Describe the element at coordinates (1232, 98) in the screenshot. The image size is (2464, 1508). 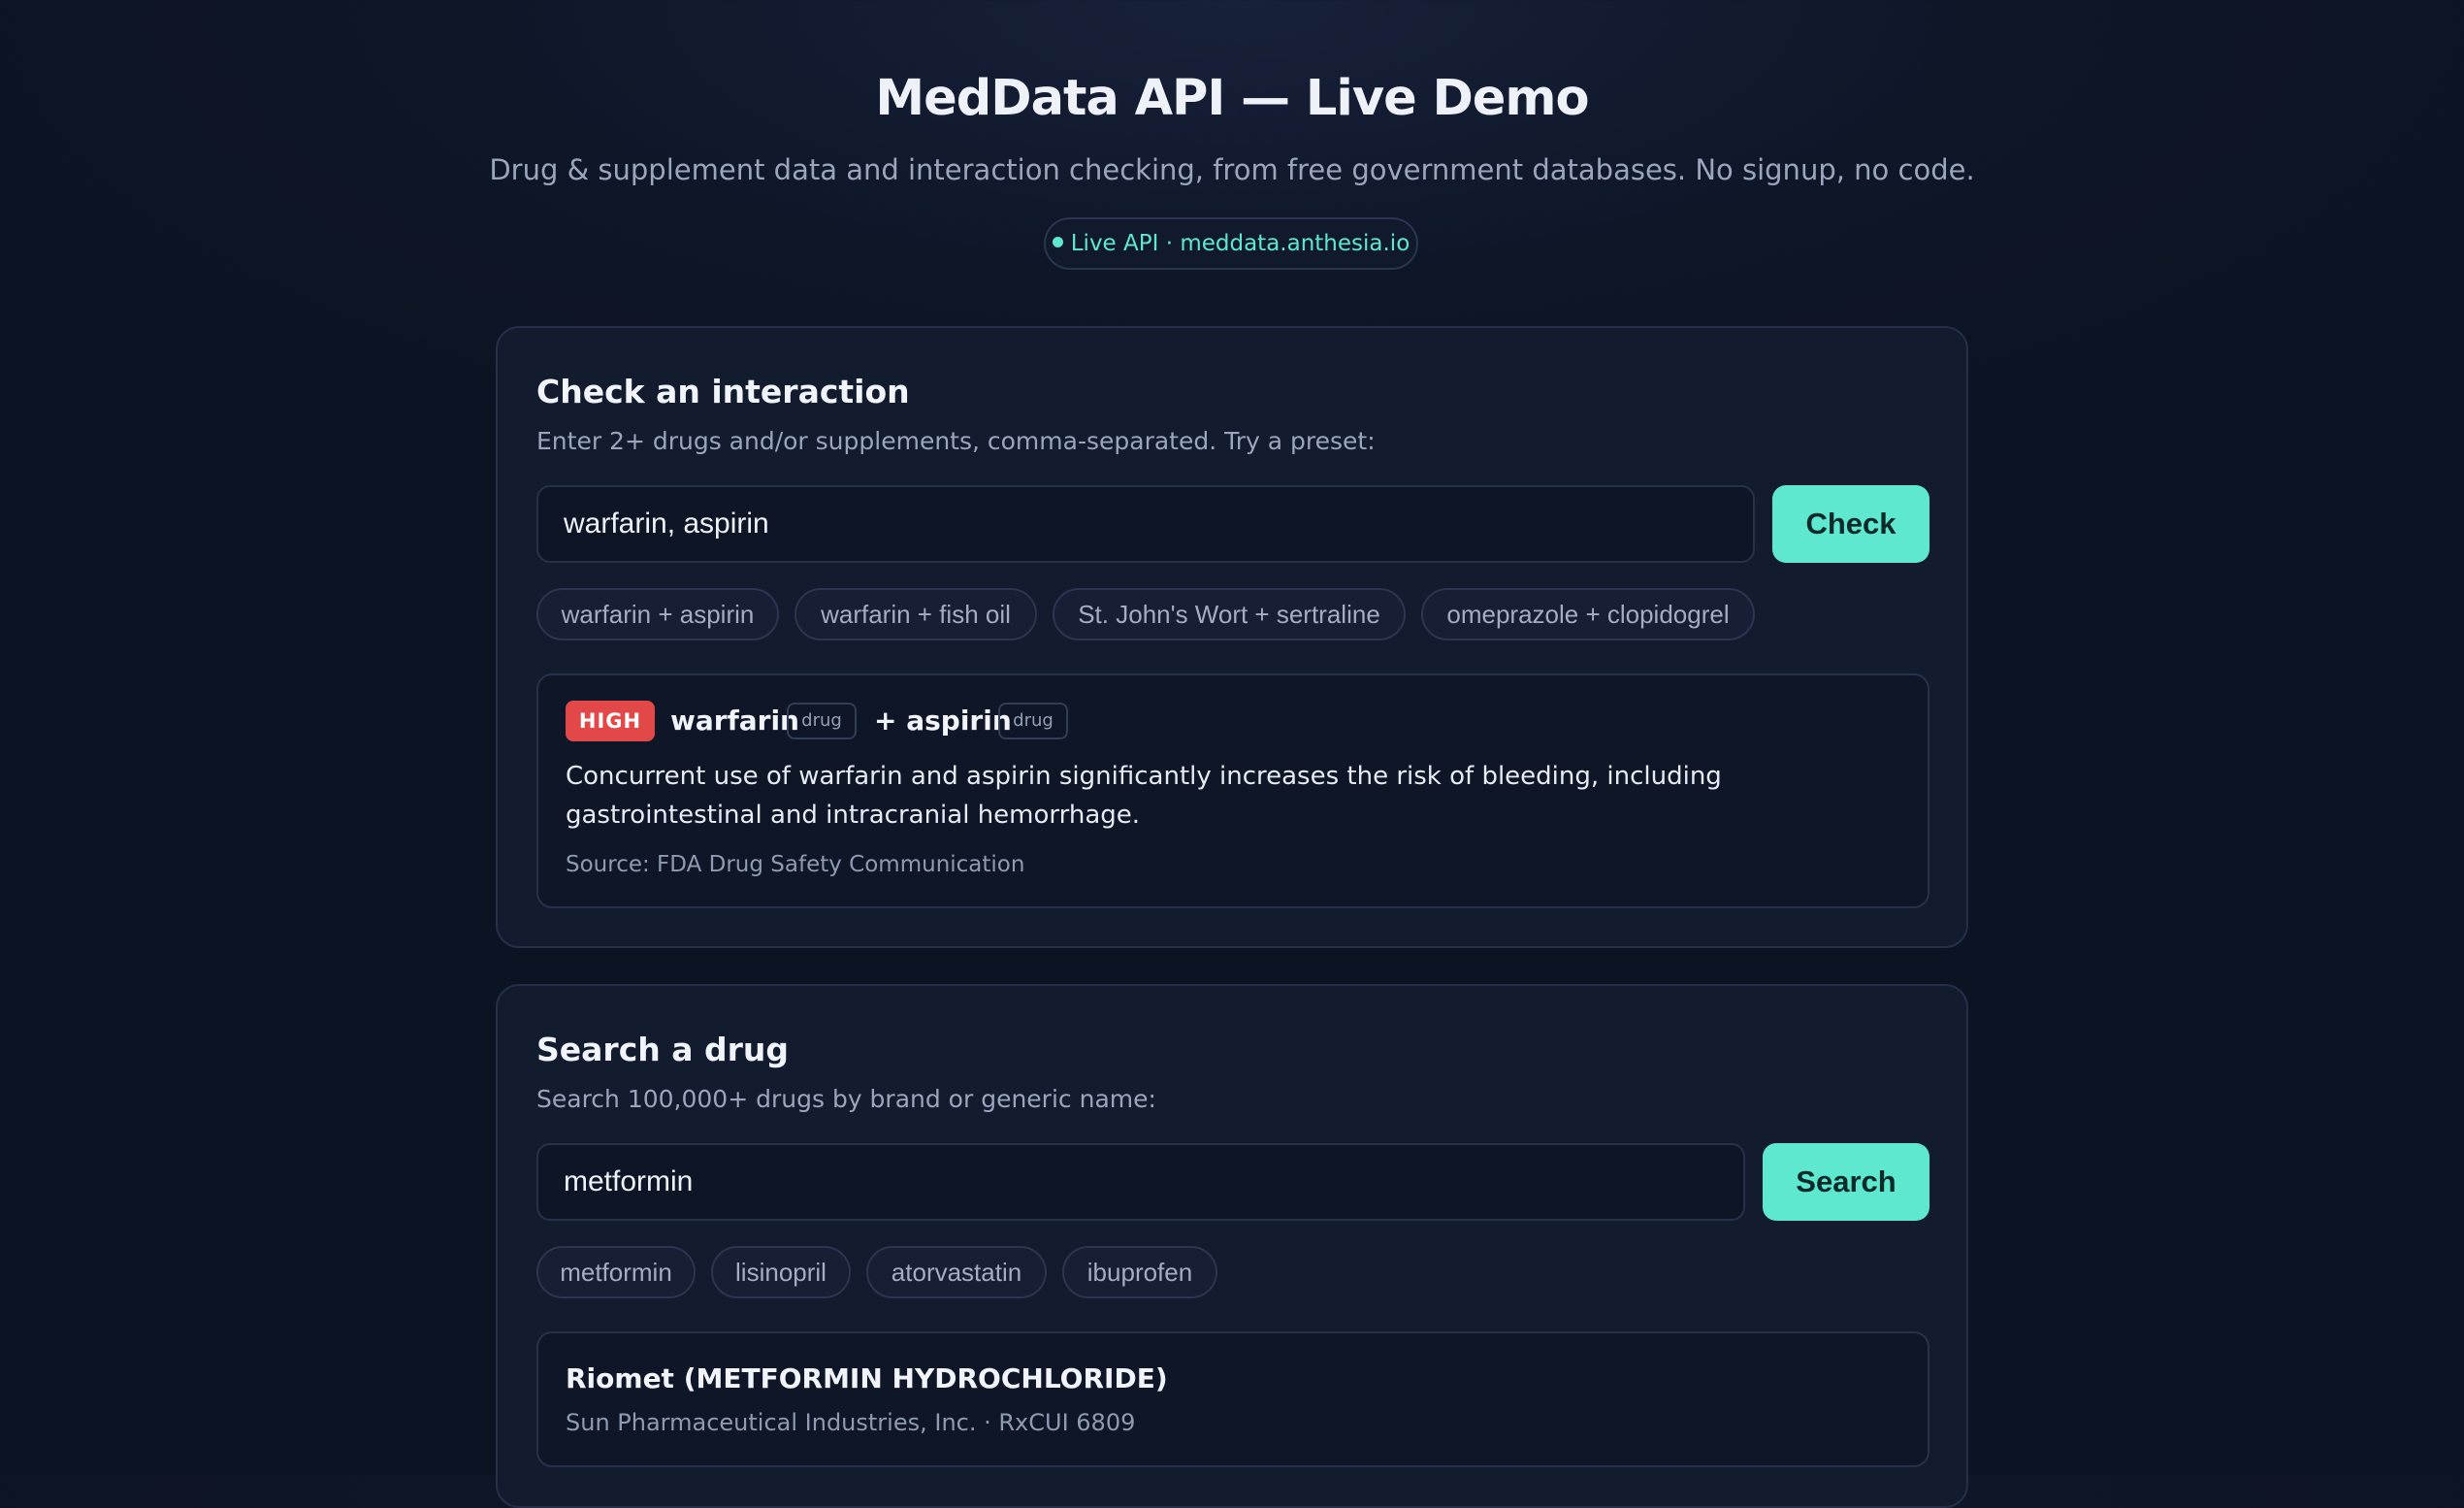
I see `page-title: MedData API — Live Demo` at that location.